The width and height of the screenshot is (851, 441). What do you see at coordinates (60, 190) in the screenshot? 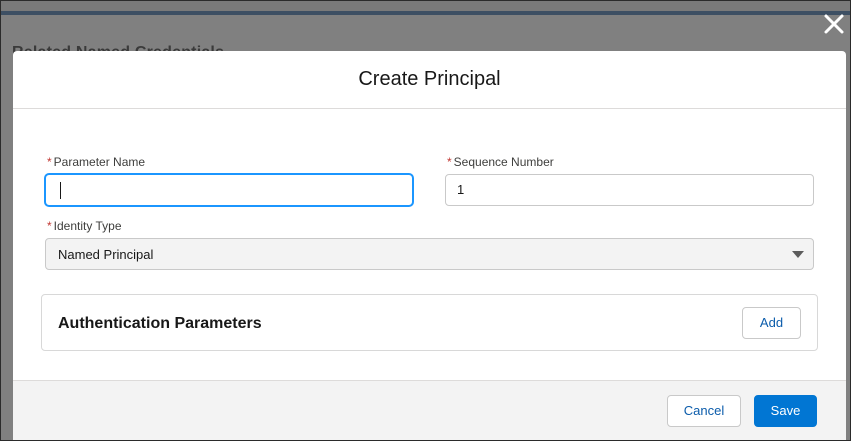
I see `text-cursor` at bounding box center [60, 190].